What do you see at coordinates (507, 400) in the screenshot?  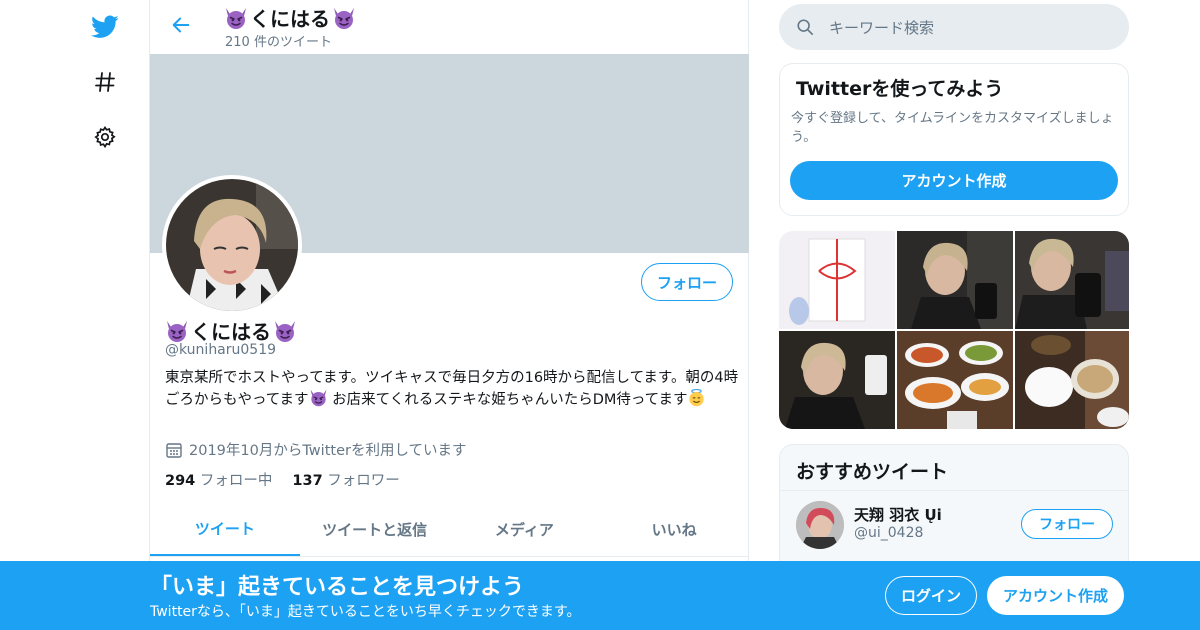 I see `bio-text-part-2: お店来てくれるステキな姫ちゃんいたらDM待ってます` at bounding box center [507, 400].